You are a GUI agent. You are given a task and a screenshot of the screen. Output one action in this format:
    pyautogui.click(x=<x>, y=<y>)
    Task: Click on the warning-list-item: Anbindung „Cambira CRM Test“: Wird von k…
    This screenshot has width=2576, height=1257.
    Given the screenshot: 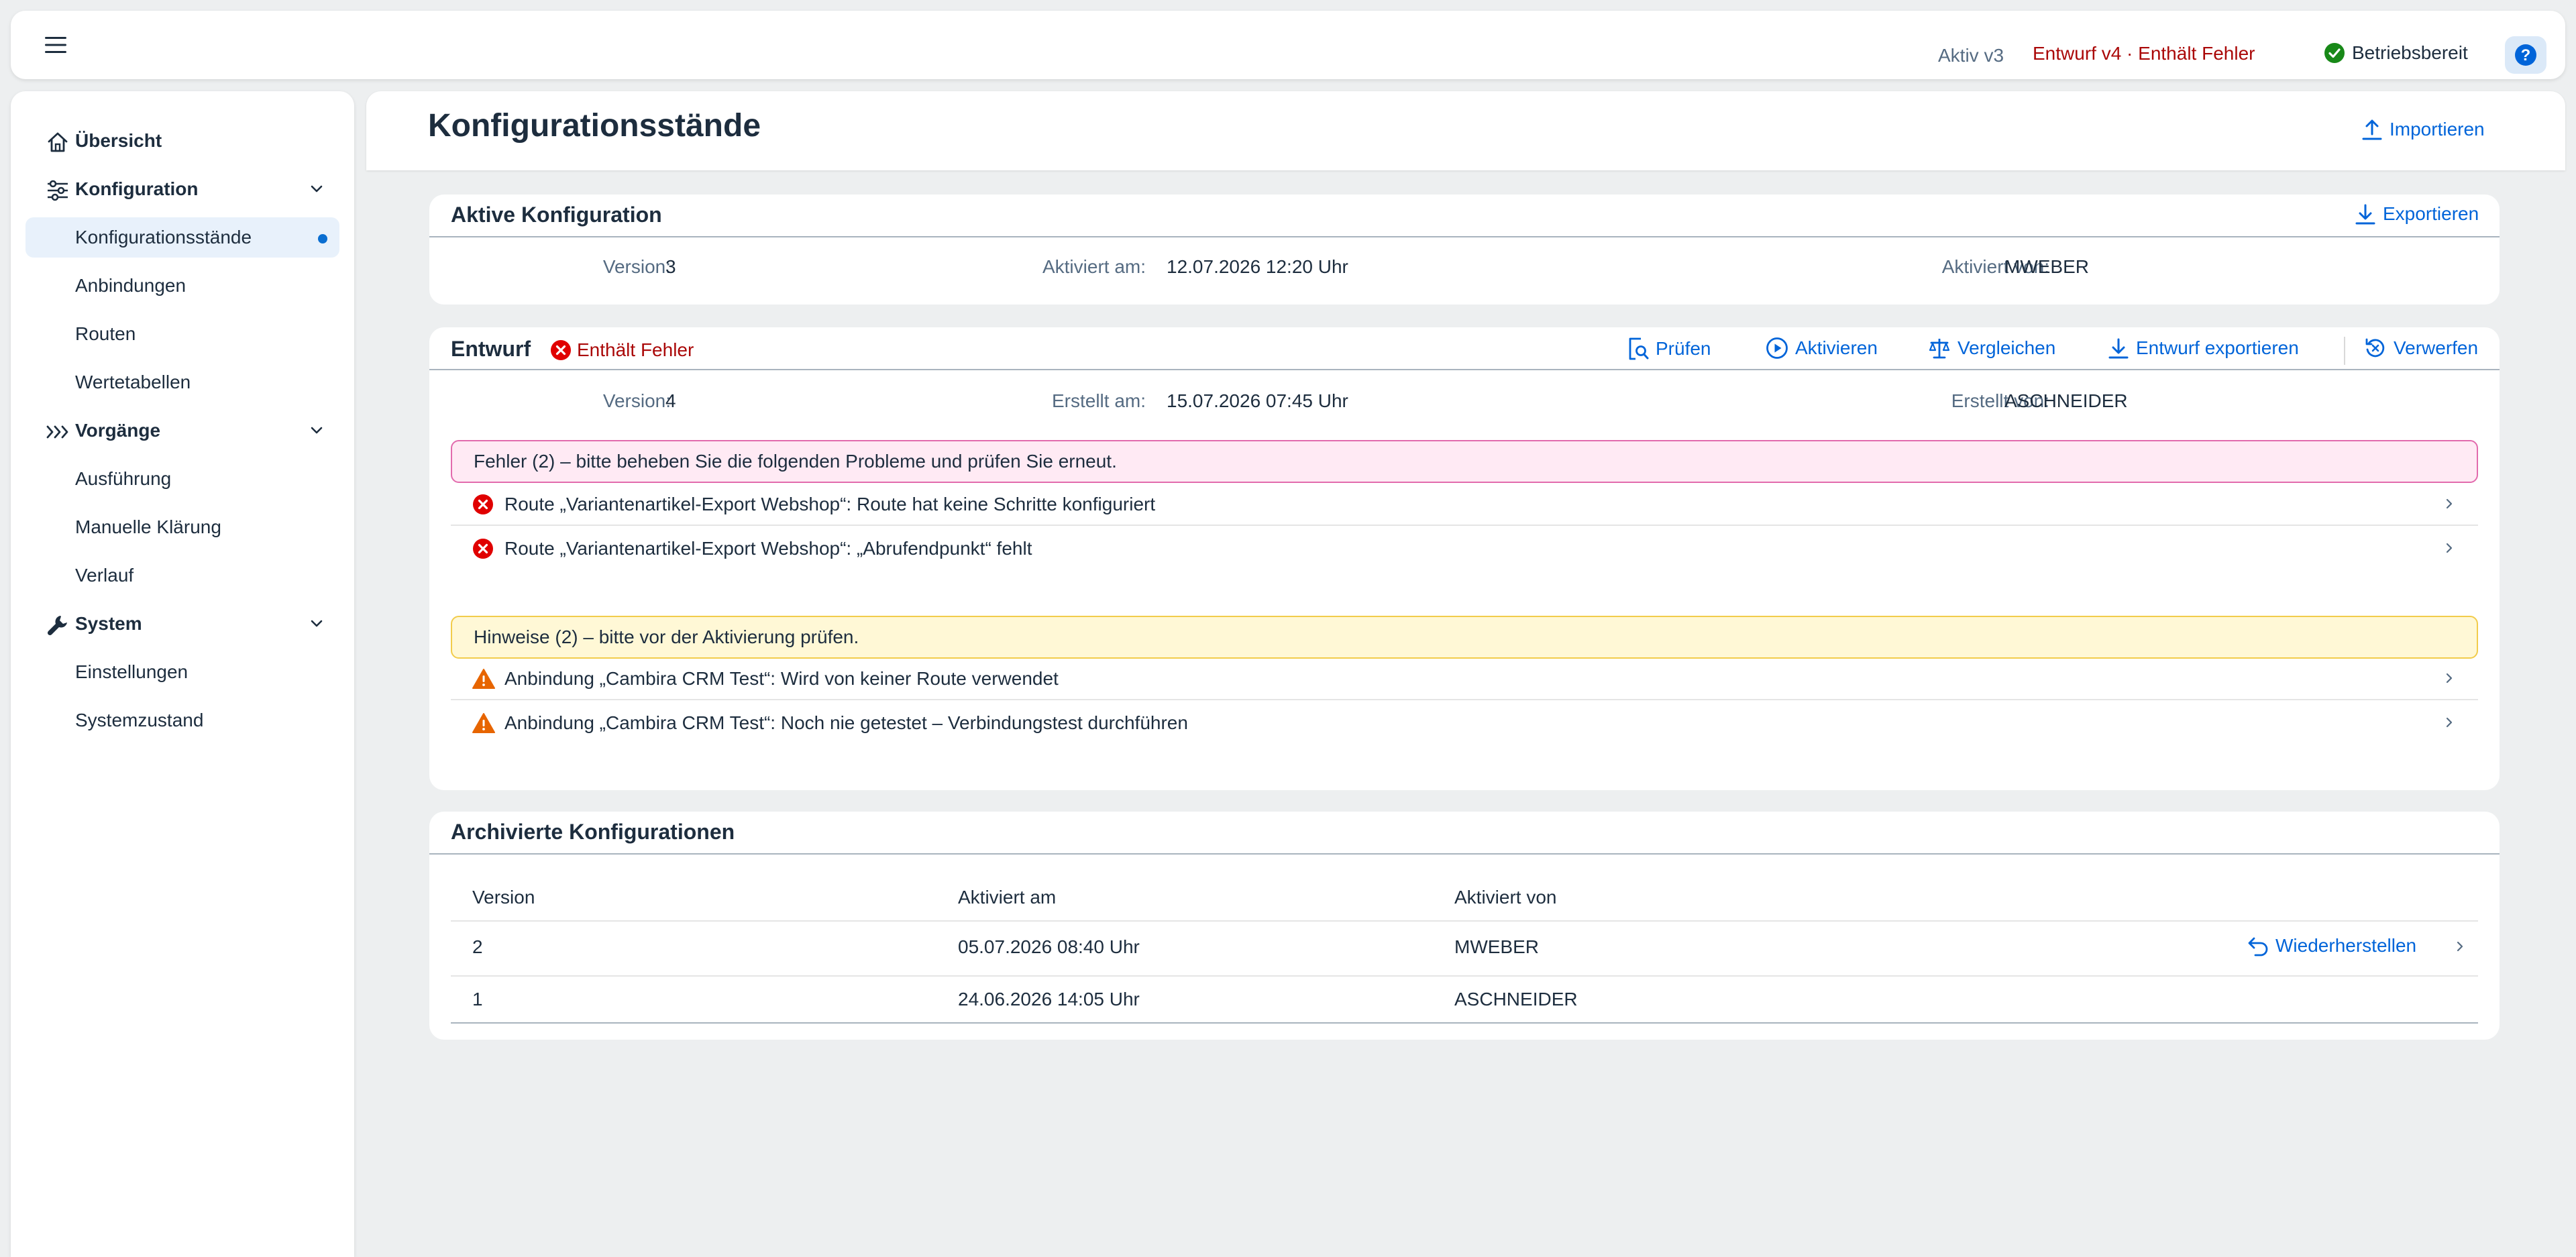 What is the action you would take?
    pyautogui.click(x=1464, y=678)
    